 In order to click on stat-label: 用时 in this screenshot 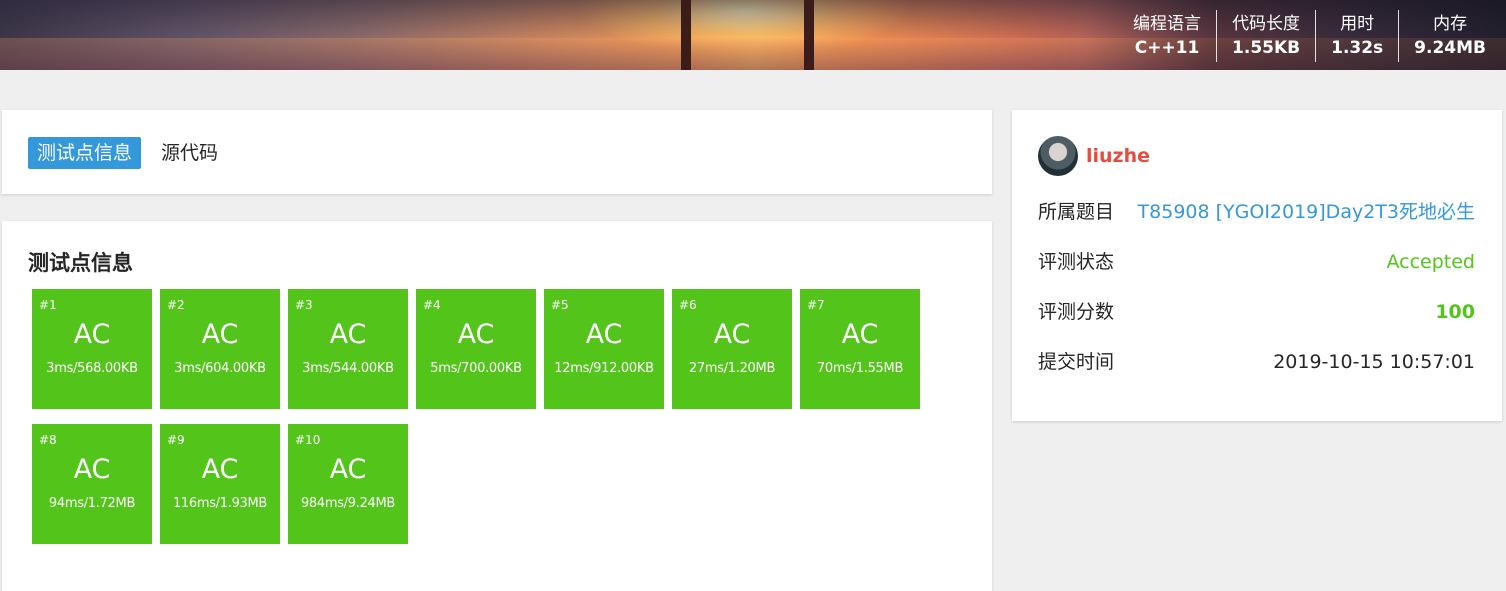, I will do `click(1357, 24)`.